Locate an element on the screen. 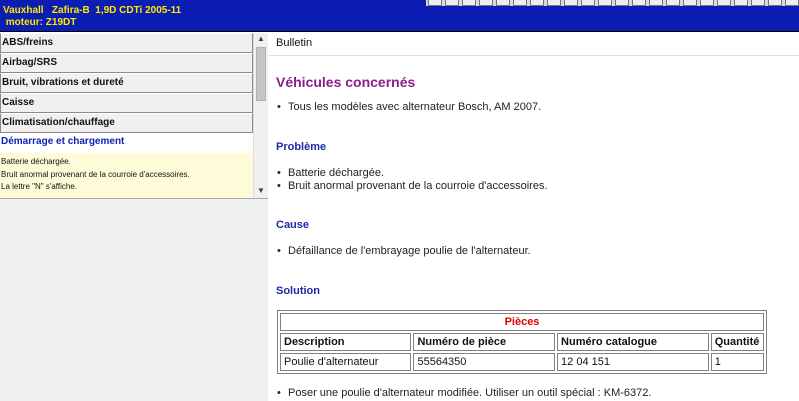  toolbar is located at coordinates (612, 3).